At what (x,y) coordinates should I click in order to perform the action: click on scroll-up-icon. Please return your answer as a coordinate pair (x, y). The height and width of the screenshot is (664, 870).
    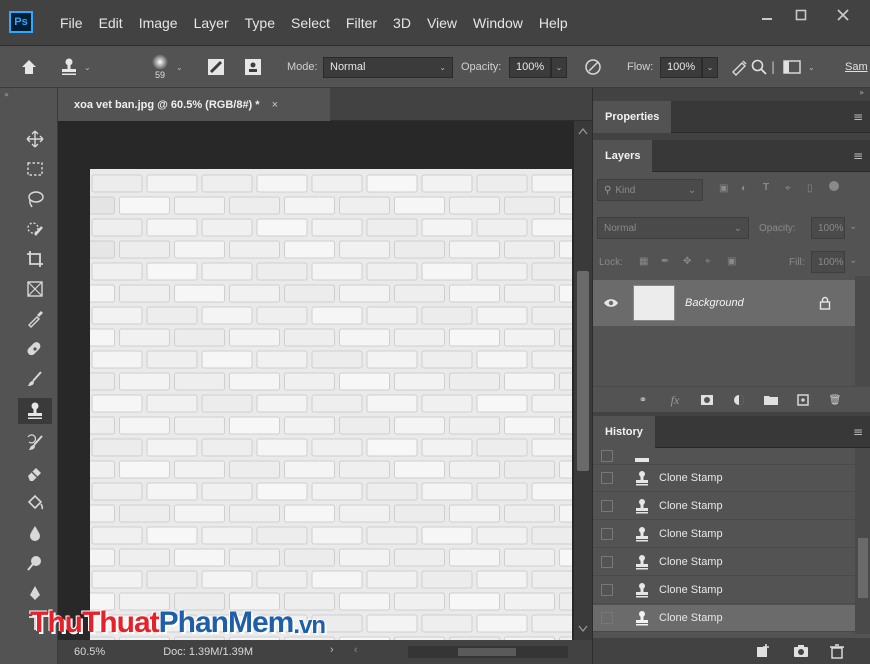
    Looking at the image, I should click on (583, 131).